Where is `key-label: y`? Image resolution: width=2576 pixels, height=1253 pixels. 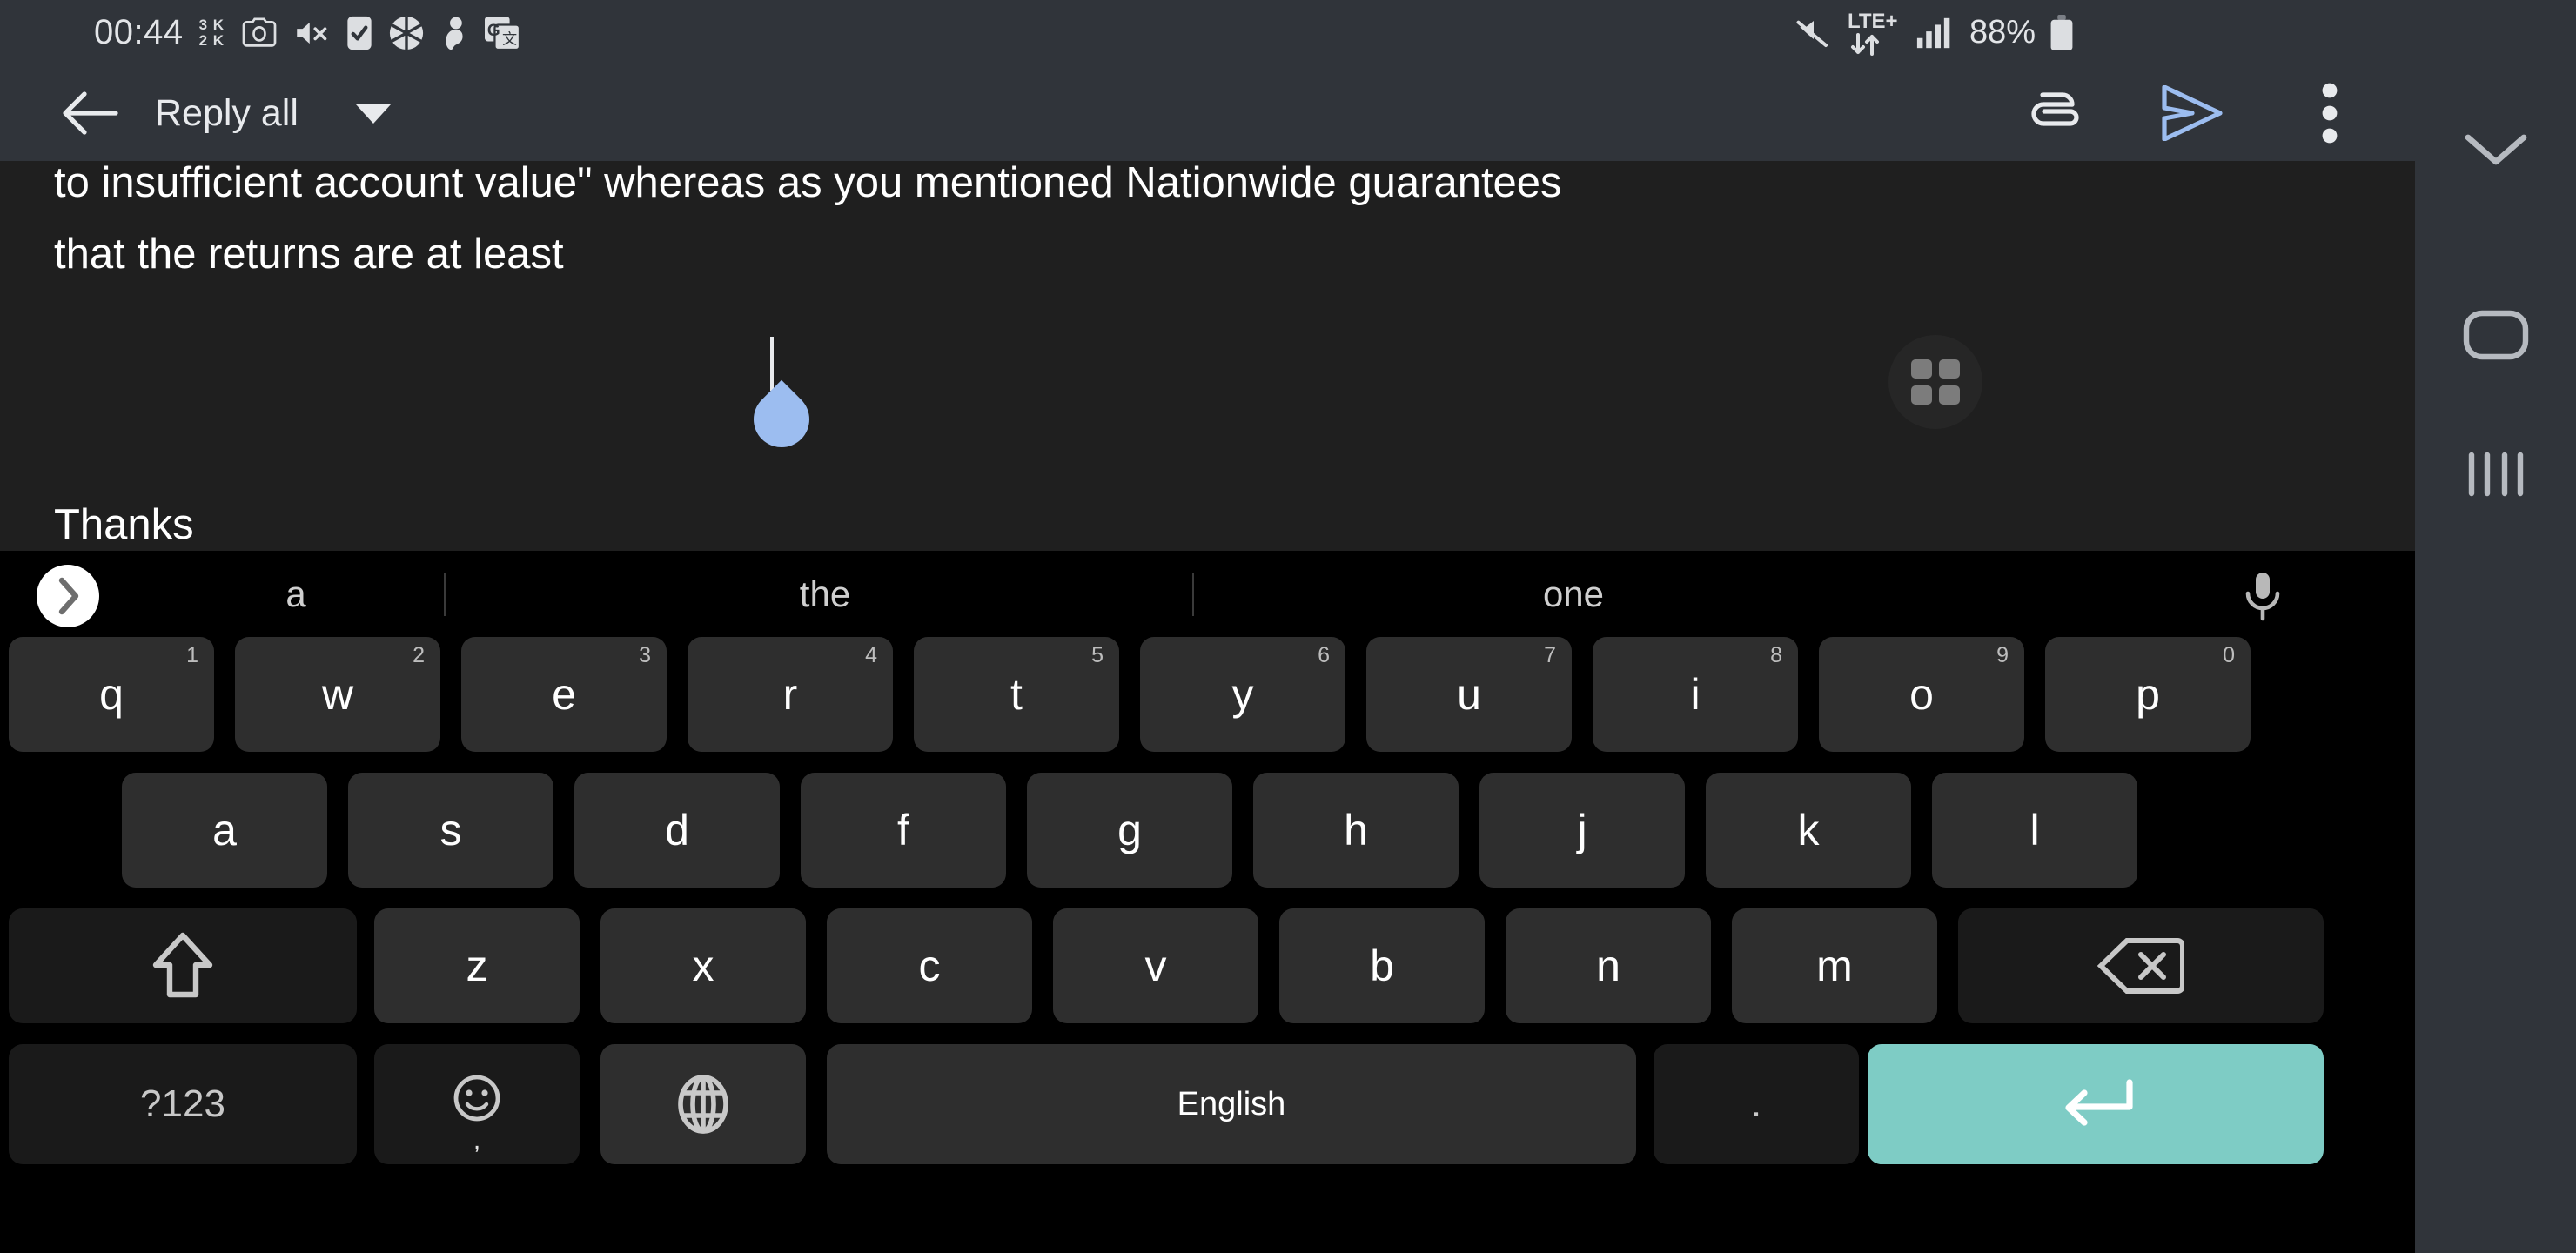 key-label: y is located at coordinates (1243, 694).